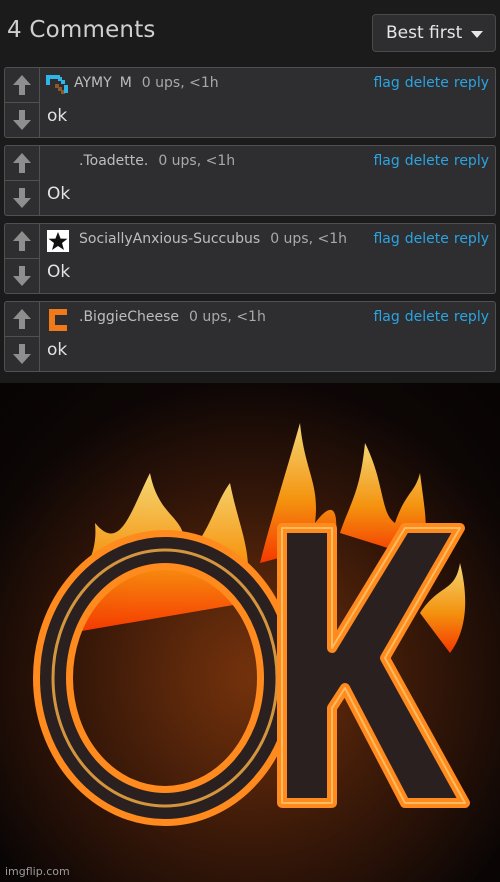 The height and width of the screenshot is (882, 500). I want to click on comment-item: AYMY M 0 ups, <1h flag delete reply ok, so click(250, 102).